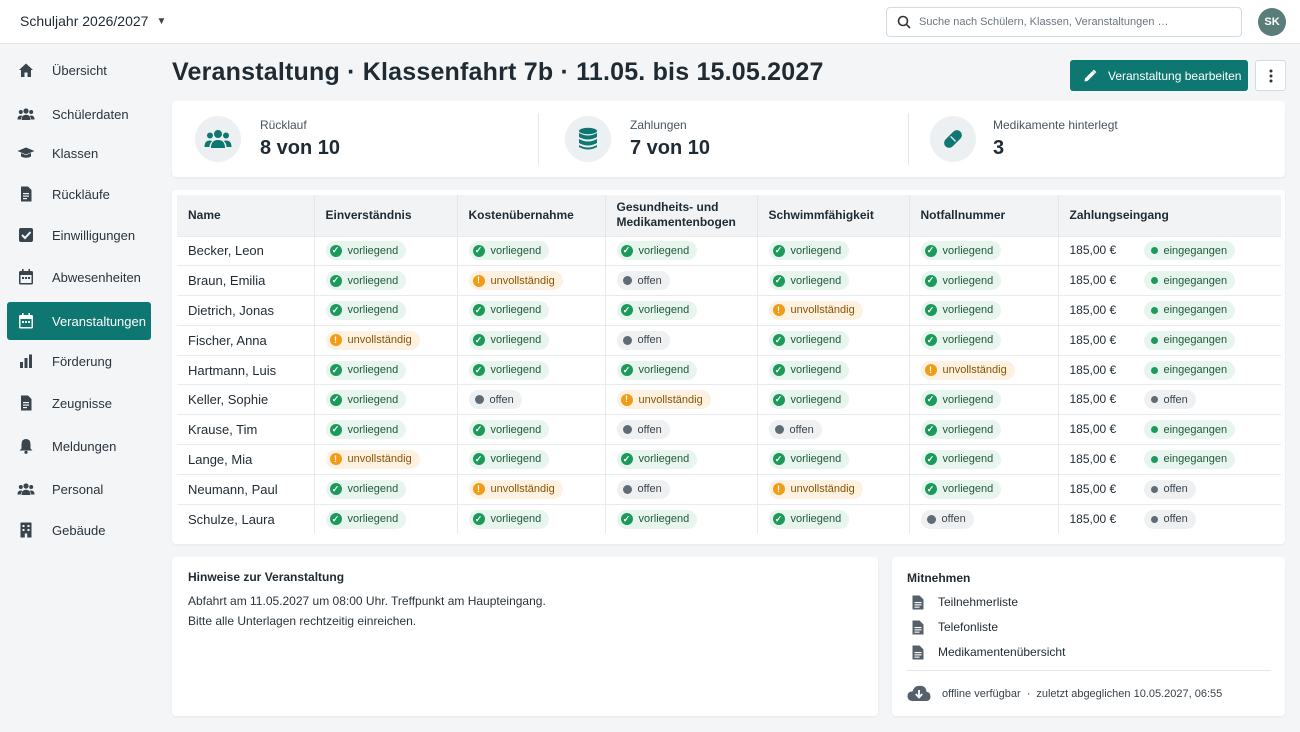 The width and height of the screenshot is (1300, 732). I want to click on payment-badge: offen, so click(1169, 519).